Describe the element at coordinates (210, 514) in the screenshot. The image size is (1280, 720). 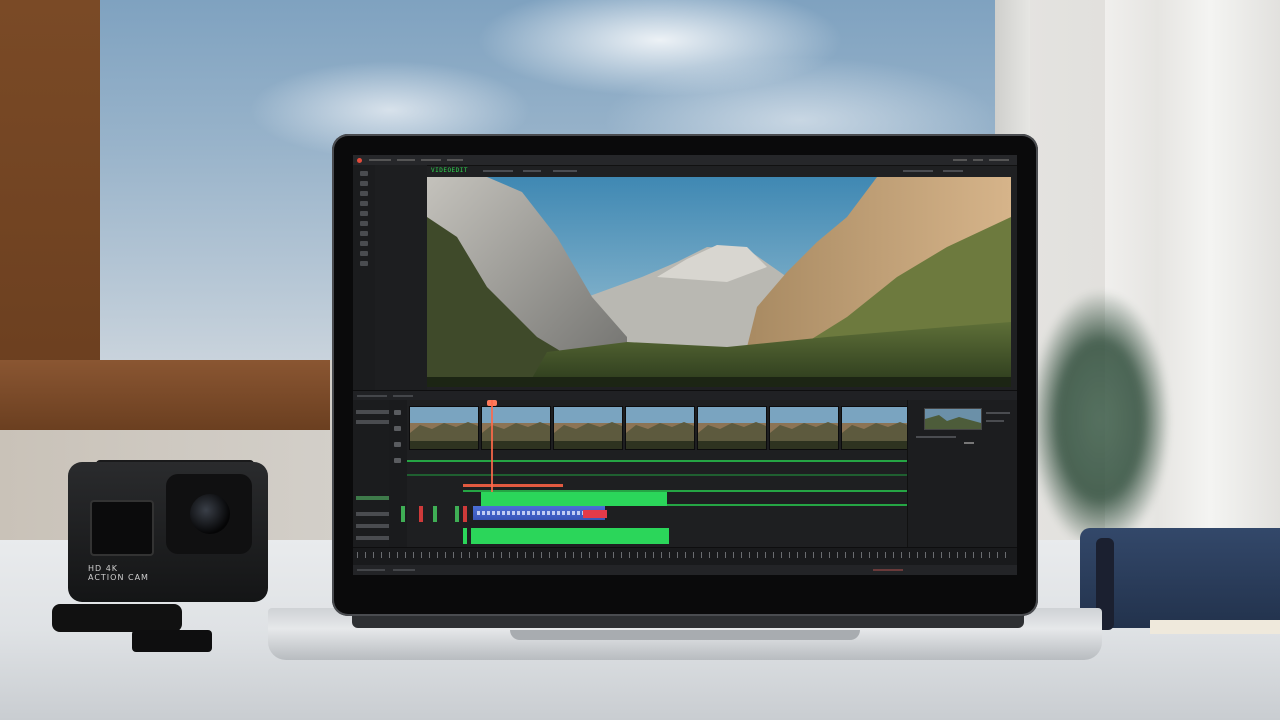
I see `camera-lens` at that location.